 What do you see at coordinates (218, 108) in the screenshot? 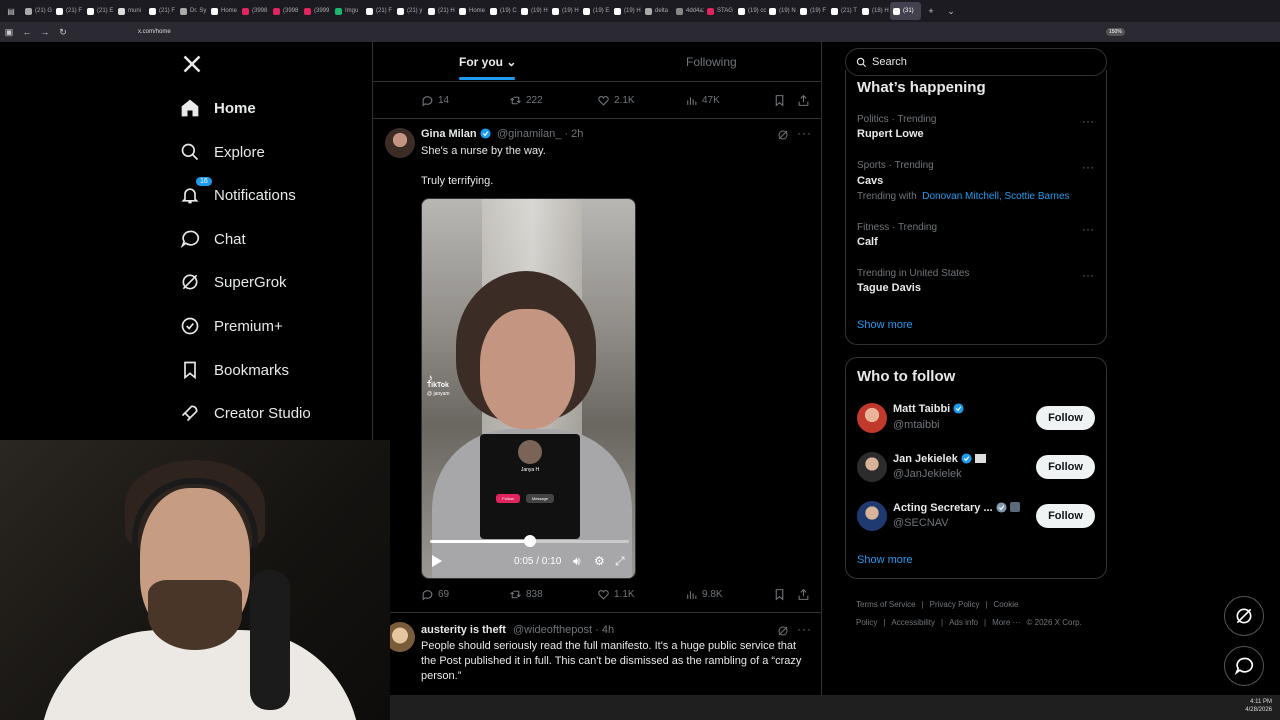
I see `nav-home: Home` at bounding box center [218, 108].